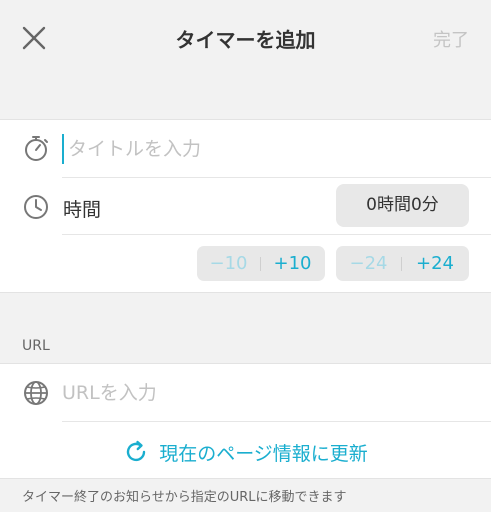  Describe the element at coordinates (368, 263) in the screenshot. I see `minus-24-button: −24` at that location.